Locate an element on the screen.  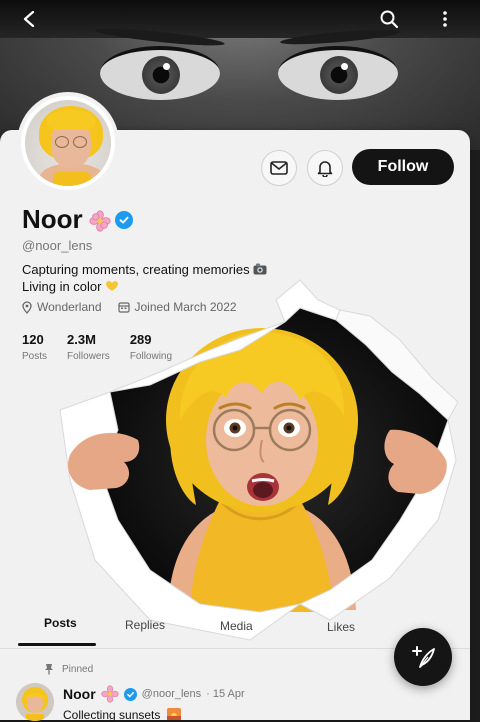
tab-replies: Replies is located at coordinates (145, 625).